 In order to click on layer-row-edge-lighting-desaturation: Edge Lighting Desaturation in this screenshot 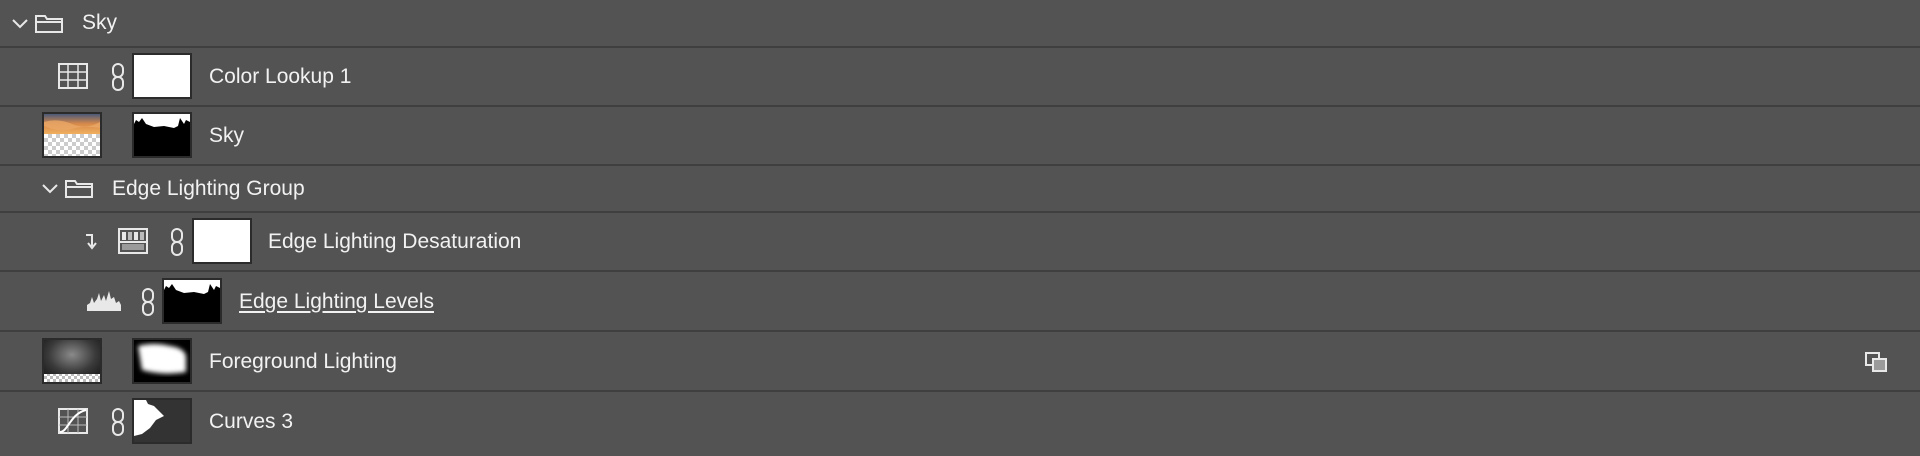, I will do `click(960, 242)`.